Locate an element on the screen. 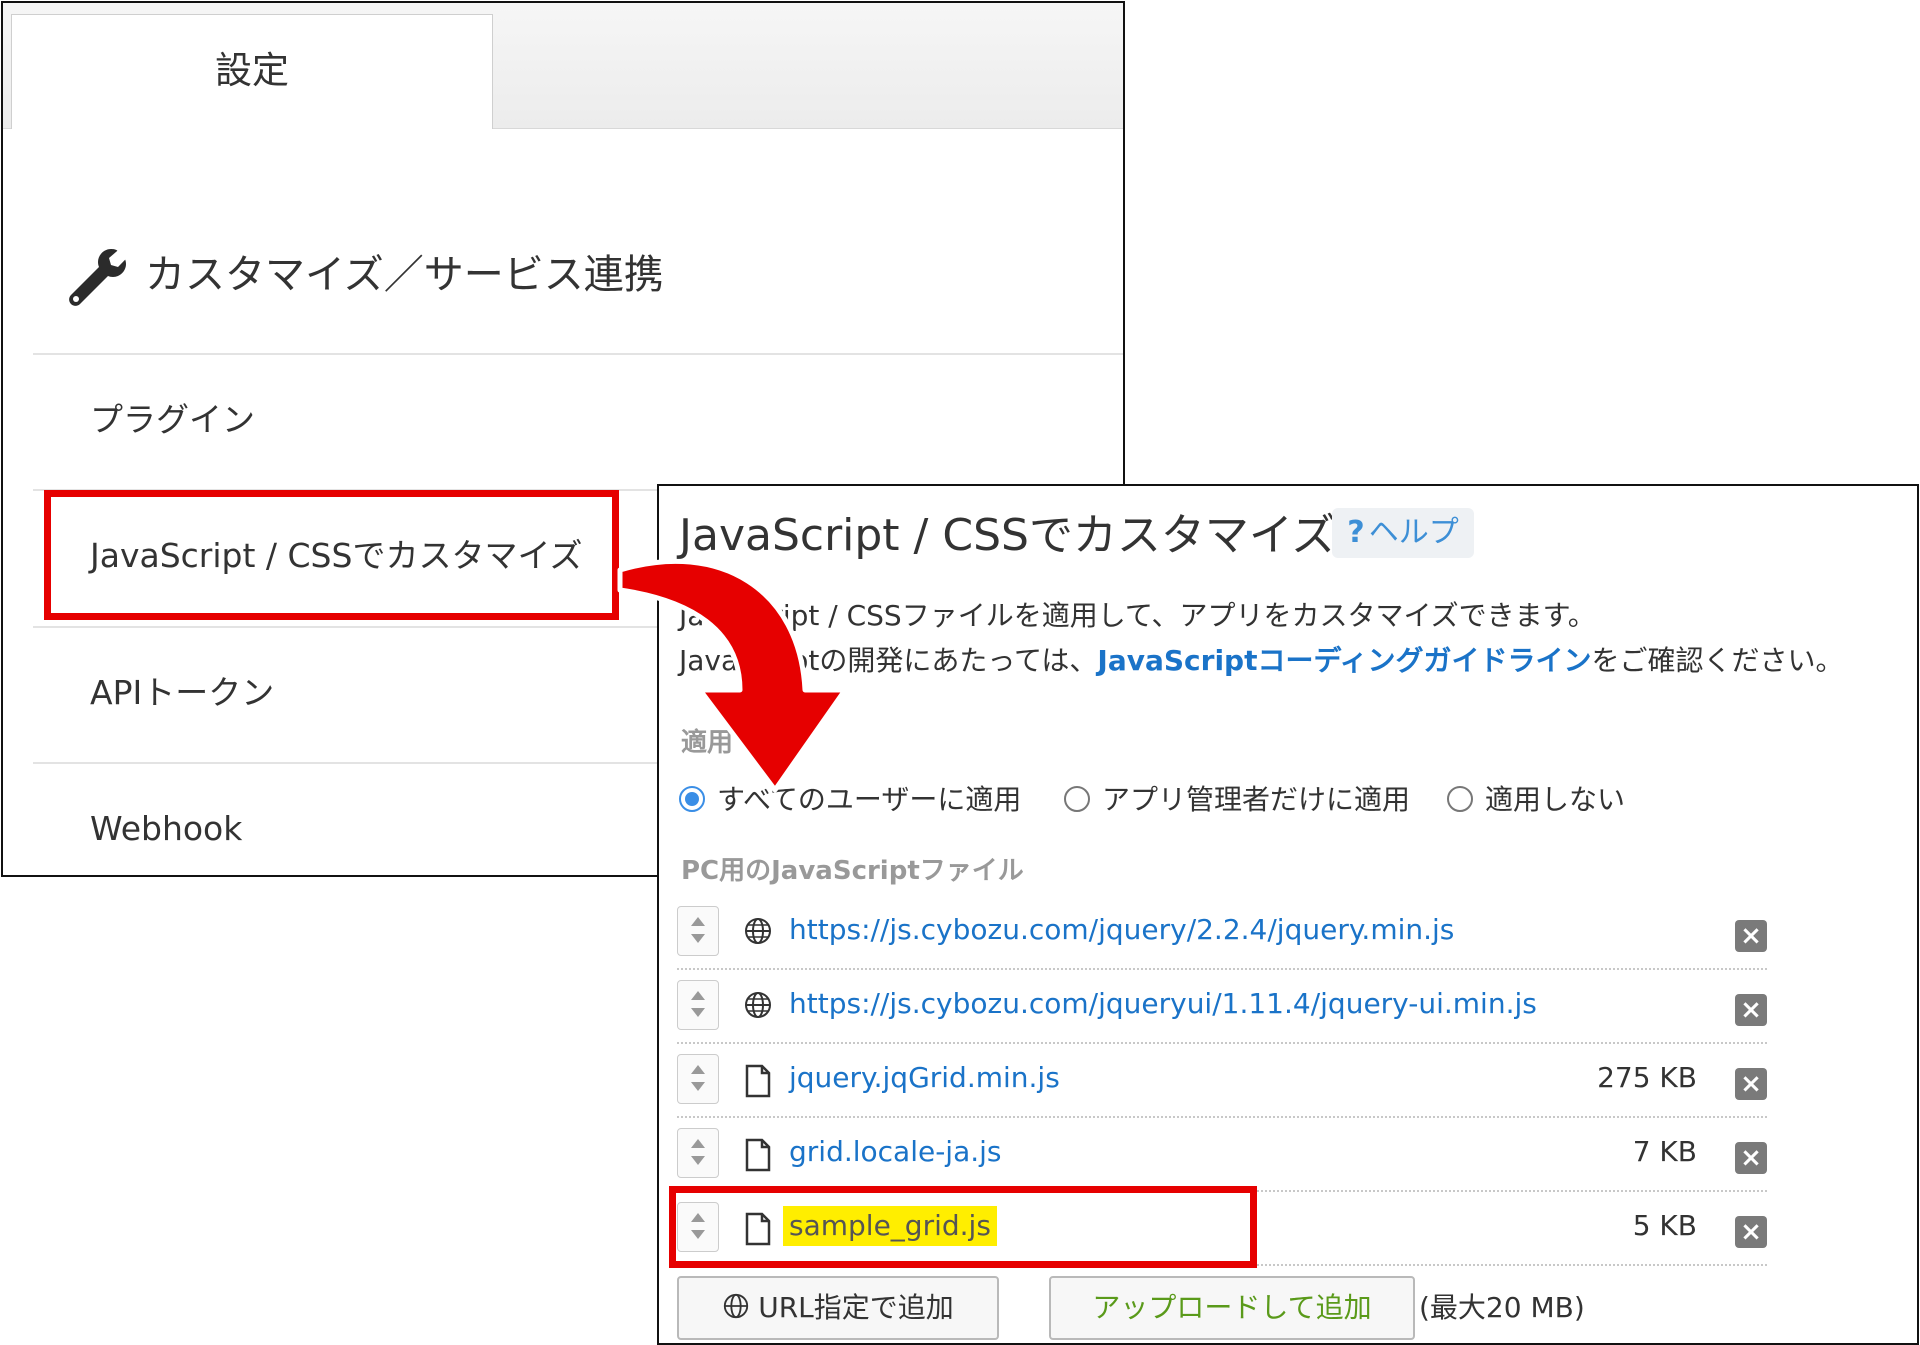  radio-do-not-apply: 適用しない is located at coordinates (1536, 800).